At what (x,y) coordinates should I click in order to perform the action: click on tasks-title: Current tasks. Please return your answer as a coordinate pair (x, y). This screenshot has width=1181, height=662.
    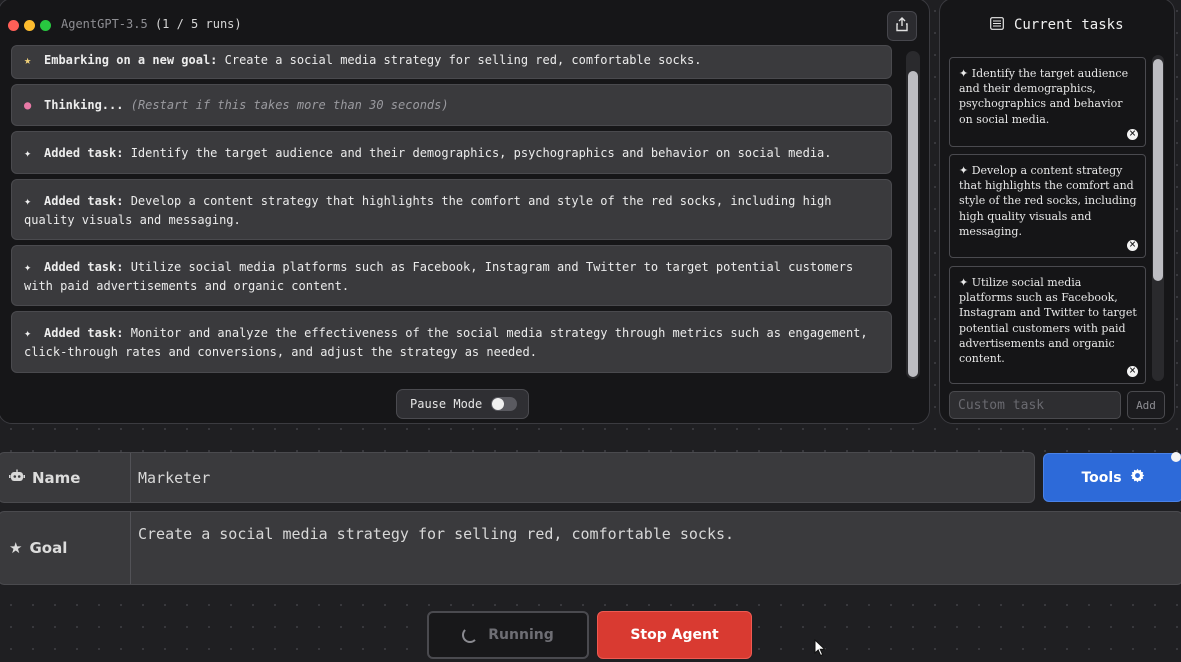
    Looking at the image, I should click on (1068, 25).